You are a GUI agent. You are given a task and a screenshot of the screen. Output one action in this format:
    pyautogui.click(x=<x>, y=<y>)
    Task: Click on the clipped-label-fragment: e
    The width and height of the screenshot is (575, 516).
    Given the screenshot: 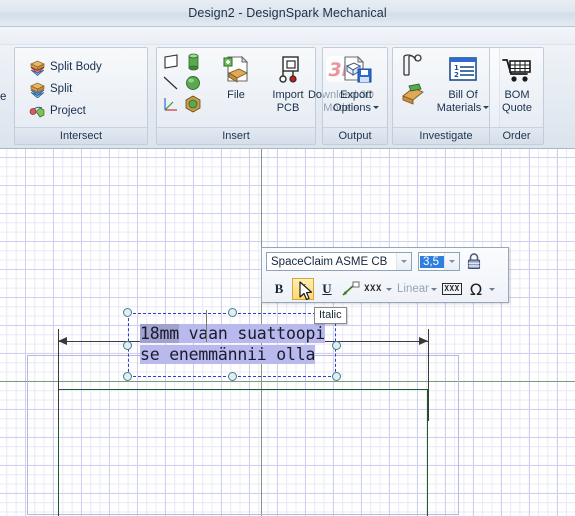 What is the action you would take?
    pyautogui.click(x=3, y=97)
    